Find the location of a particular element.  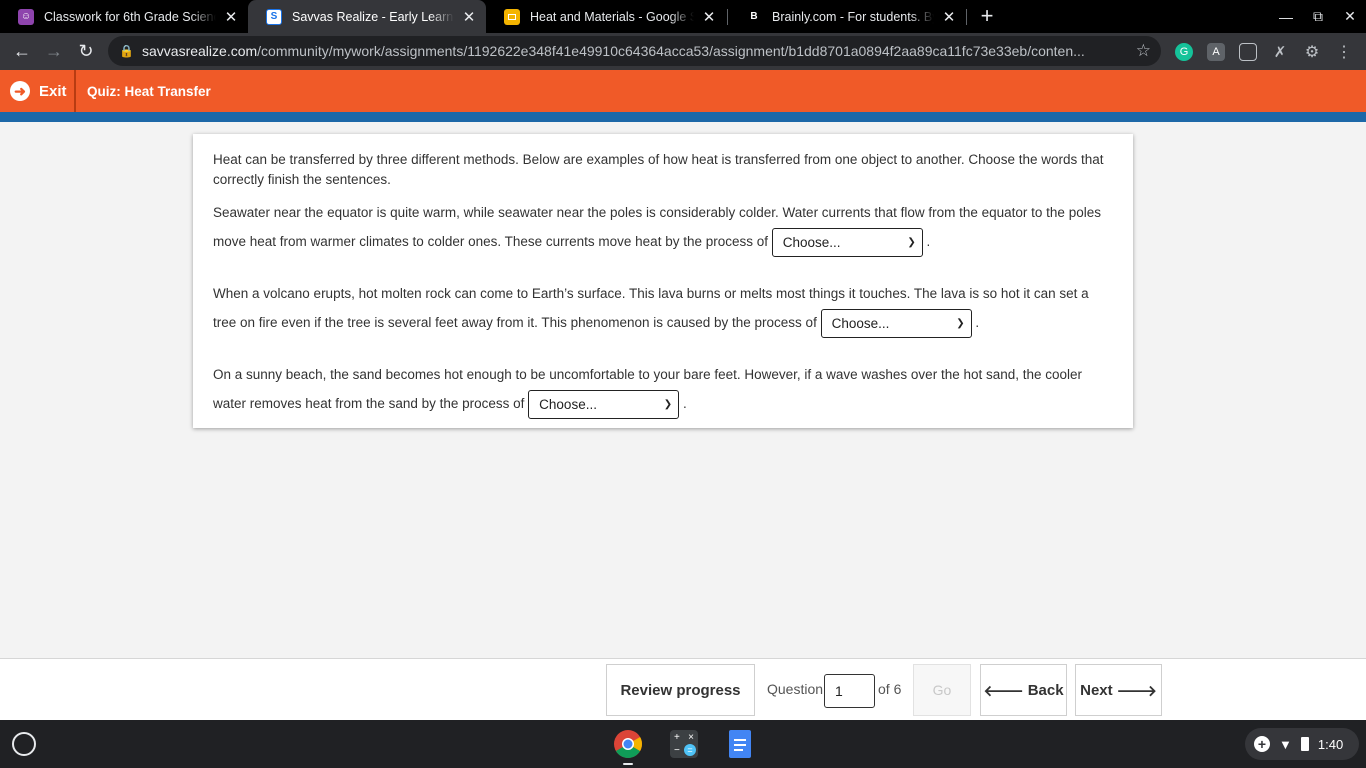

grammarly-icon: G is located at coordinates (1184, 52).